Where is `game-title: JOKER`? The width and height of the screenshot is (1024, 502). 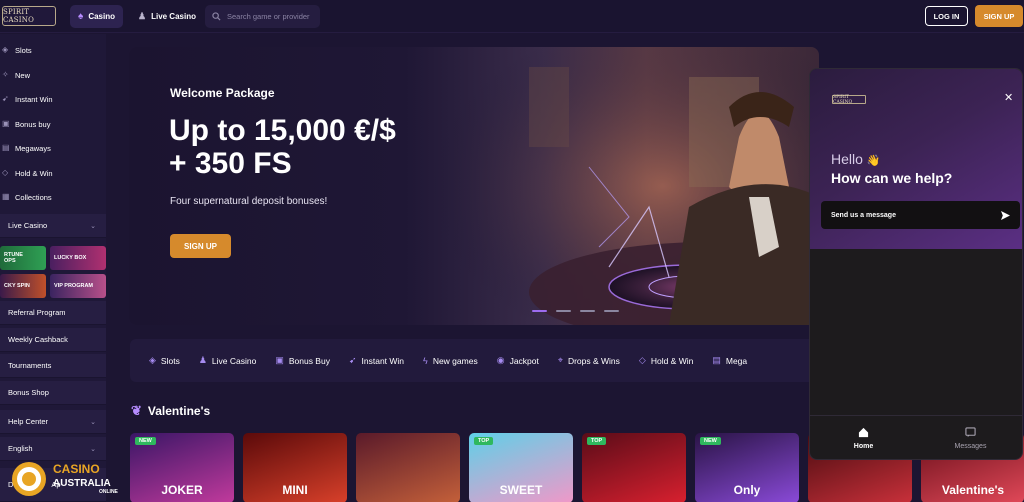 game-title: JOKER is located at coordinates (182, 490).